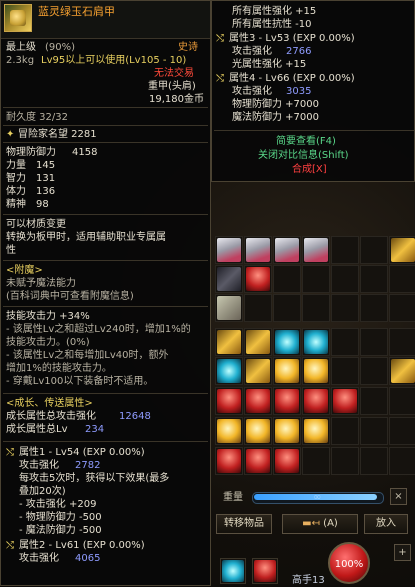  Describe the element at coordinates (60, 517) in the screenshot. I see `attr1-effect: - 物理防御力 -500` at that location.